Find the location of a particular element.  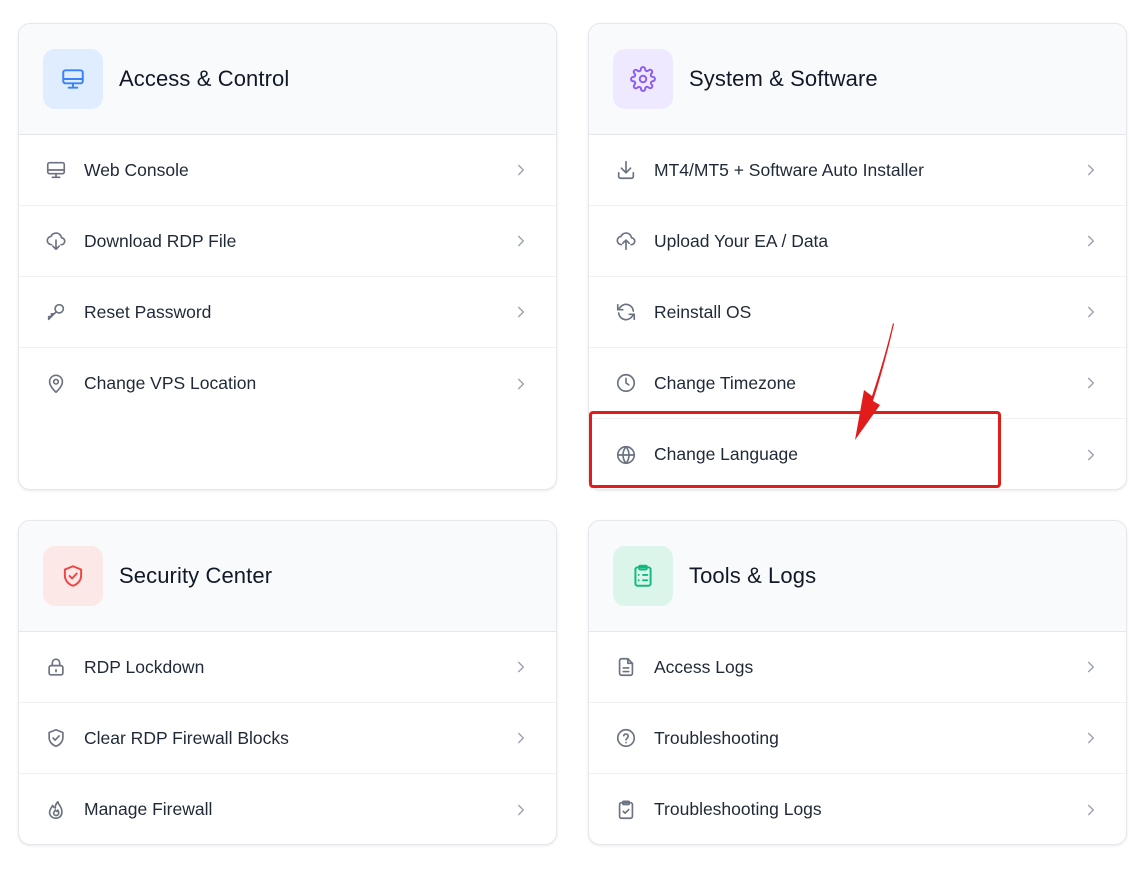

clipboard-list-icon is located at coordinates (643, 576).